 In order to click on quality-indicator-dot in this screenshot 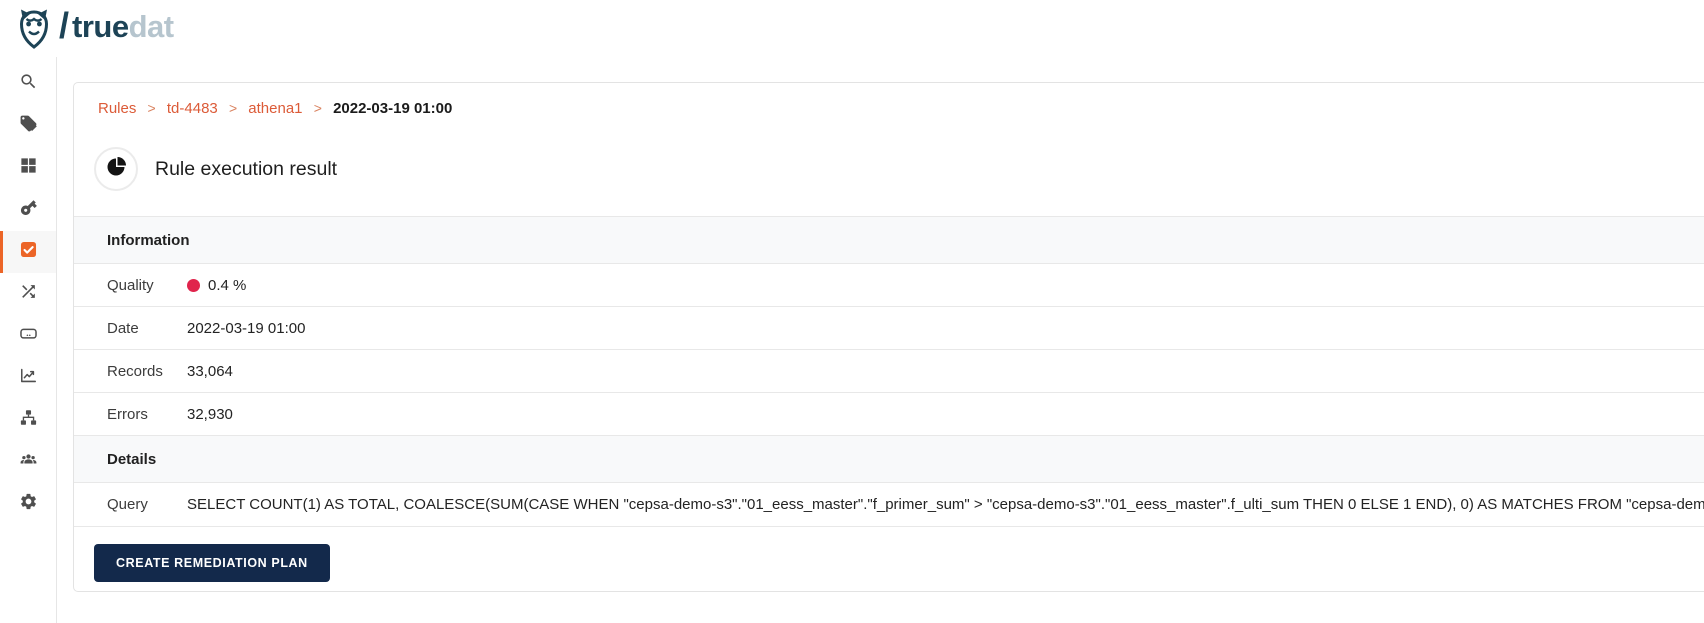, I will do `click(193, 285)`.